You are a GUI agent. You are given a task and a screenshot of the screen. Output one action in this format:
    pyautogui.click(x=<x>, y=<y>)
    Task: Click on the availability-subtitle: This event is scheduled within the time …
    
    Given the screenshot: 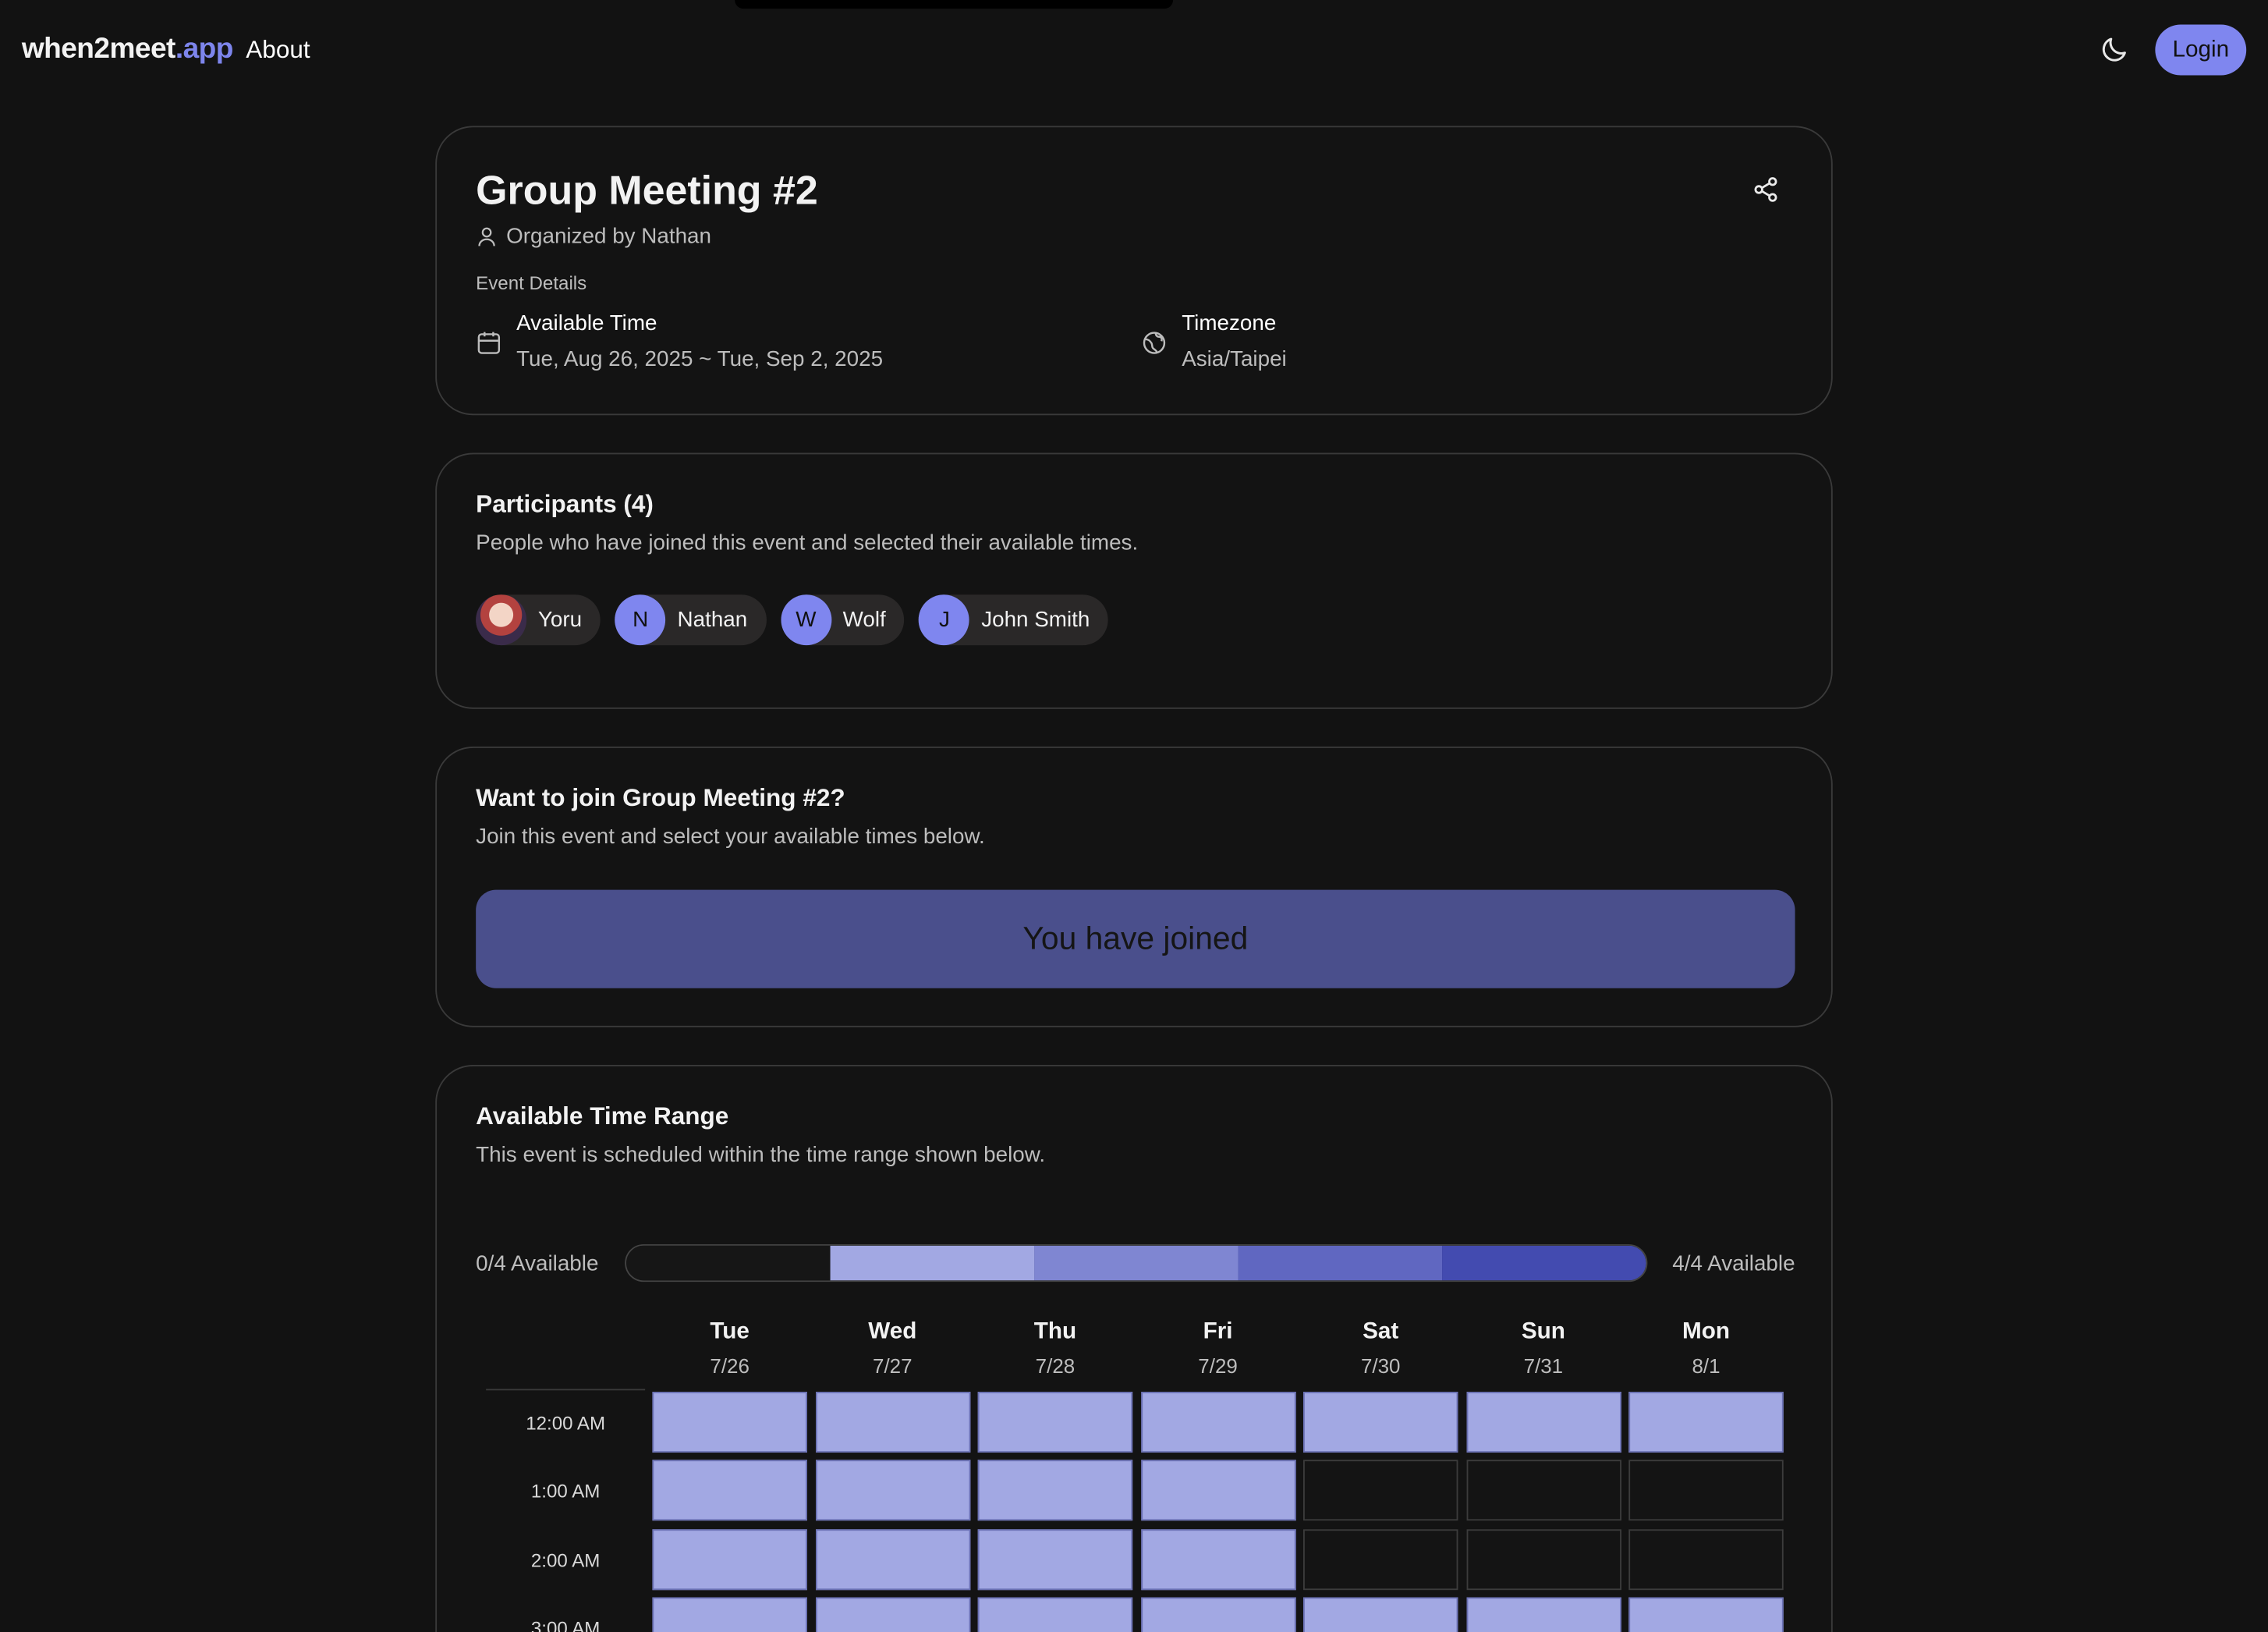 What is the action you would take?
    pyautogui.click(x=761, y=1155)
    